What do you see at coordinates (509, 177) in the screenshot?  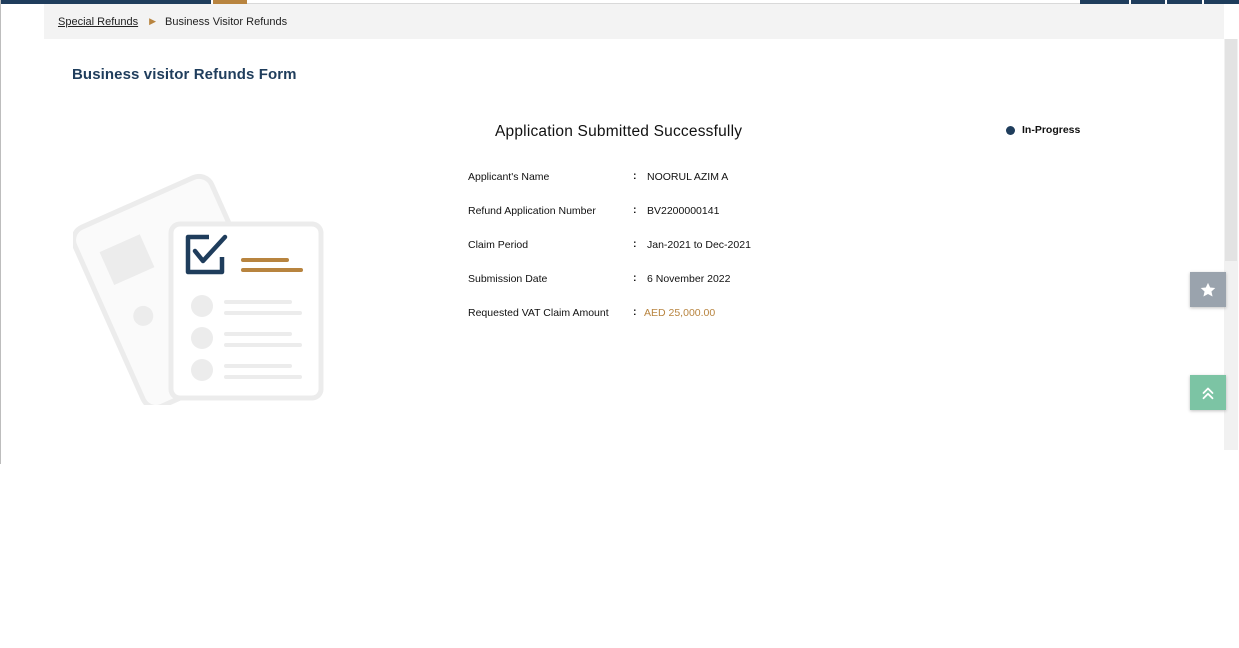 I see `detail-label: Applicant's Name` at bounding box center [509, 177].